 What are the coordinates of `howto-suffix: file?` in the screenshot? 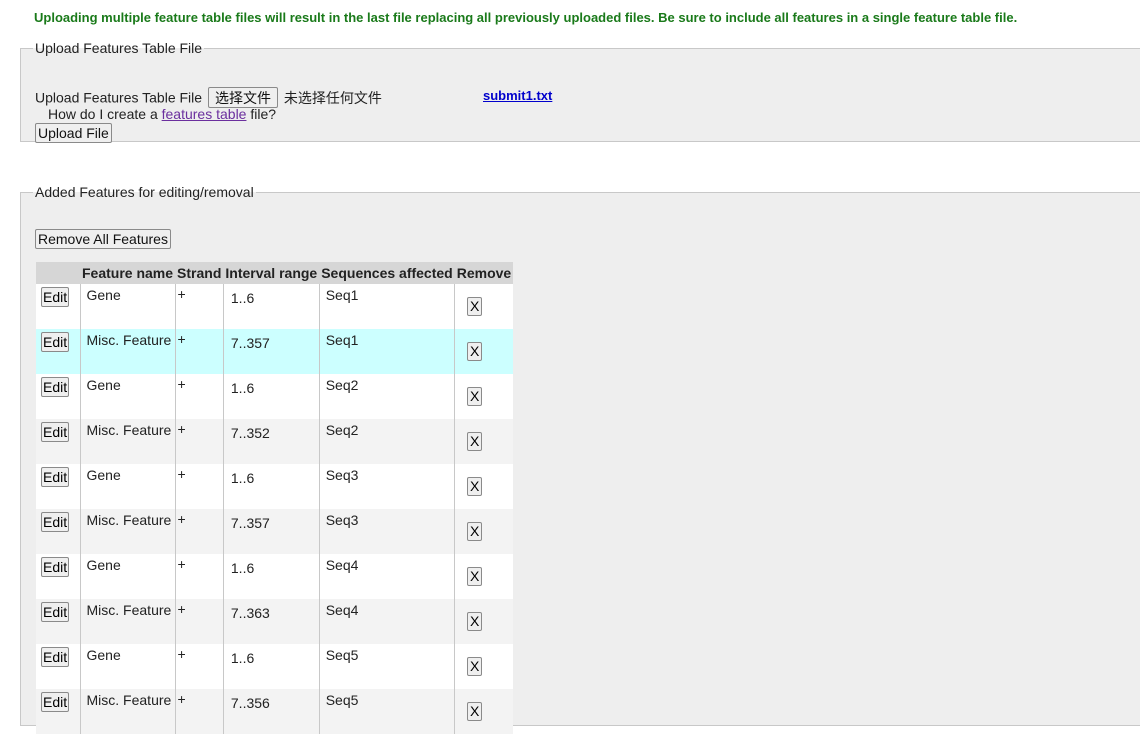 It's located at (263, 114).